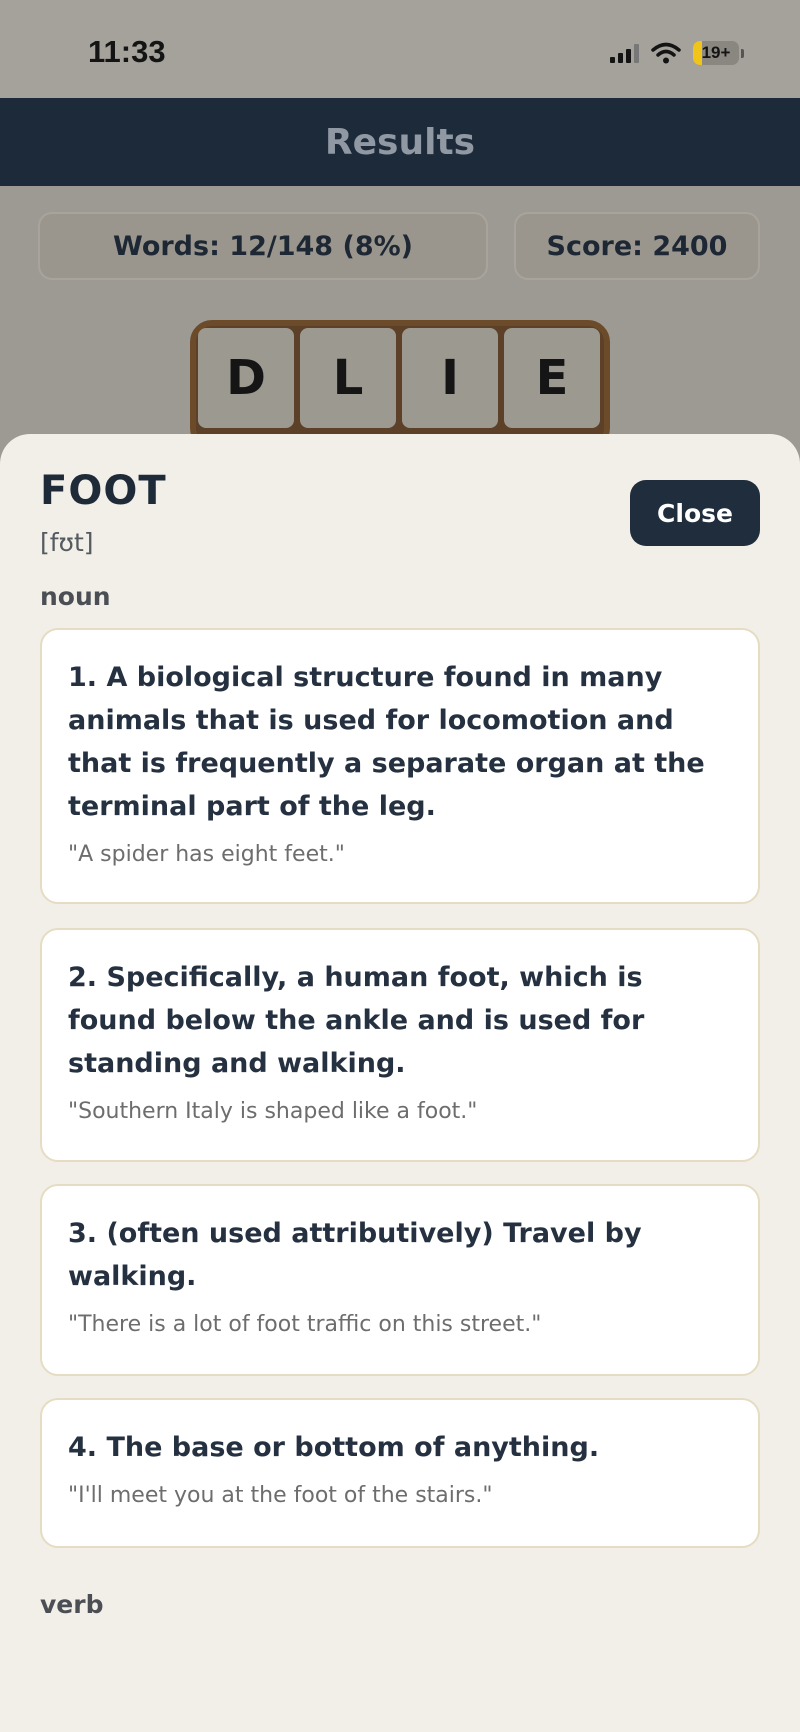 This screenshot has width=800, height=1732. I want to click on definition-word: FOOT, so click(103, 491).